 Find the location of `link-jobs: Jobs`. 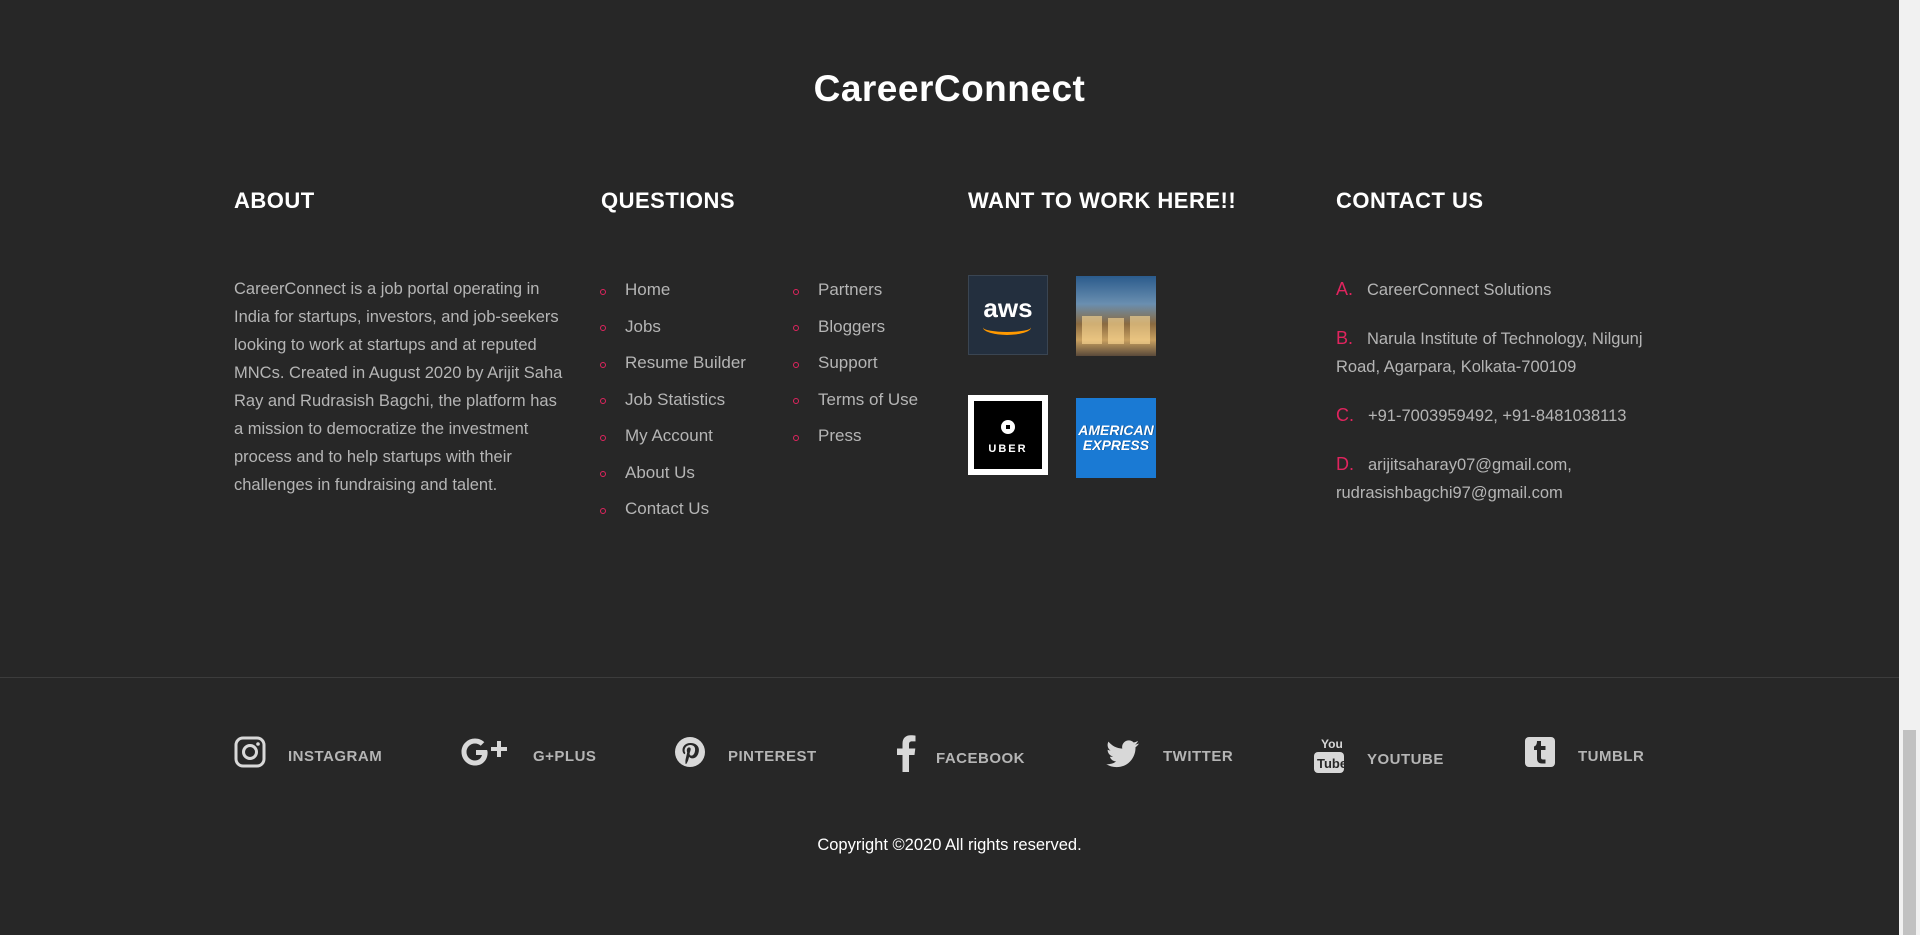

link-jobs: Jobs is located at coordinates (673, 327).